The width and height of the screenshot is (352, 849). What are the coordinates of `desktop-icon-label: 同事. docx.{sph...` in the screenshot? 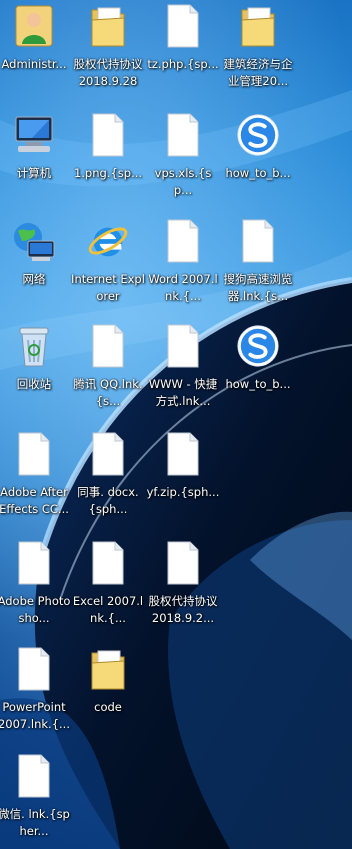 It's located at (108, 500).